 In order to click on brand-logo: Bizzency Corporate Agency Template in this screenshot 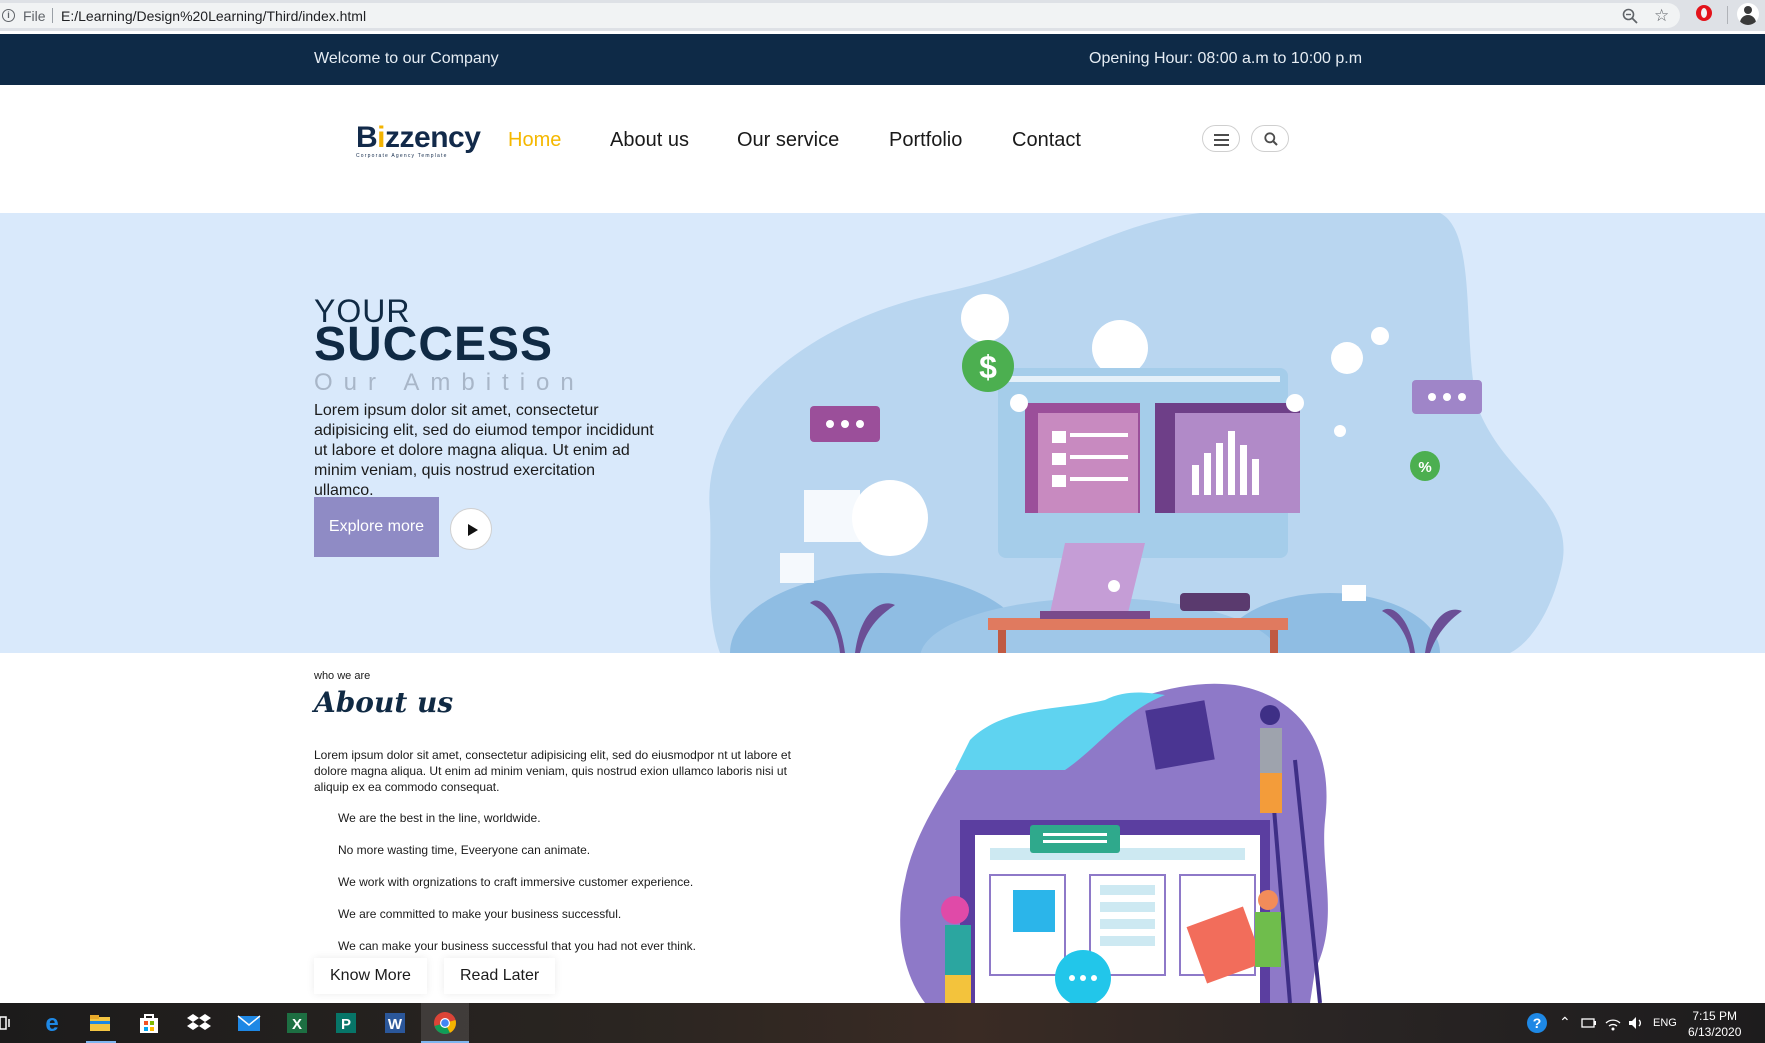, I will do `click(418, 140)`.